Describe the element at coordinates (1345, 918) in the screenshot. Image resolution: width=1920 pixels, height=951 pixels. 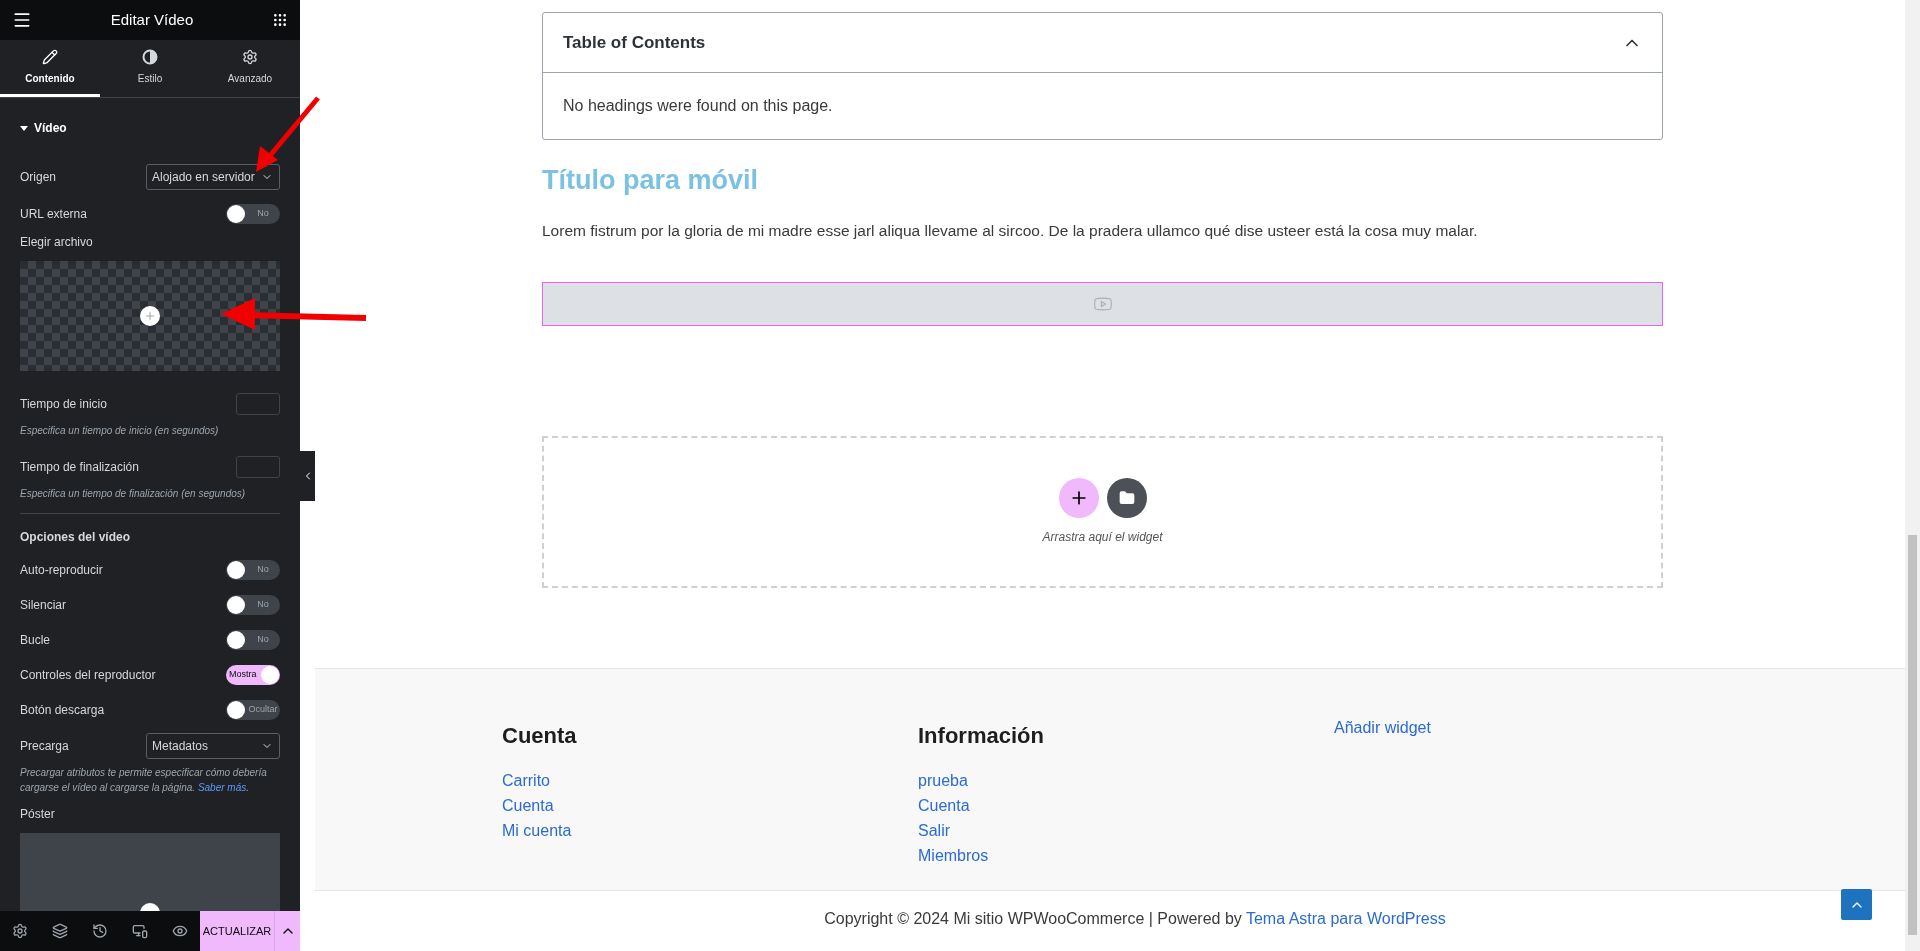
I see `theme-link: Tema Astra para WordPress` at that location.